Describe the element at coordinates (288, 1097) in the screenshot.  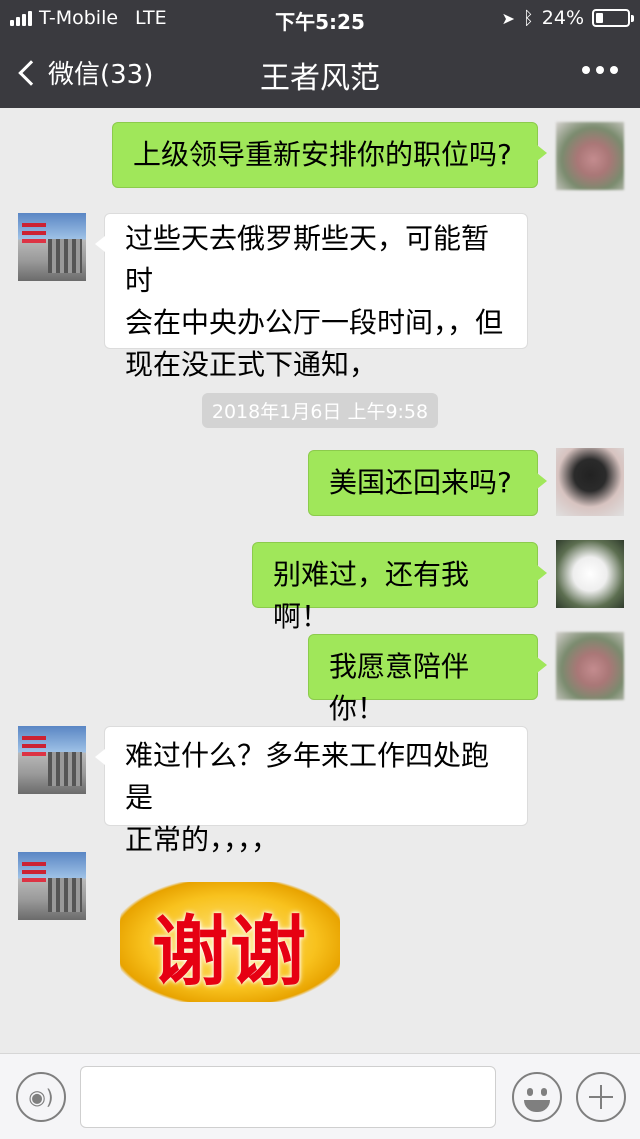
I see `message-input` at that location.